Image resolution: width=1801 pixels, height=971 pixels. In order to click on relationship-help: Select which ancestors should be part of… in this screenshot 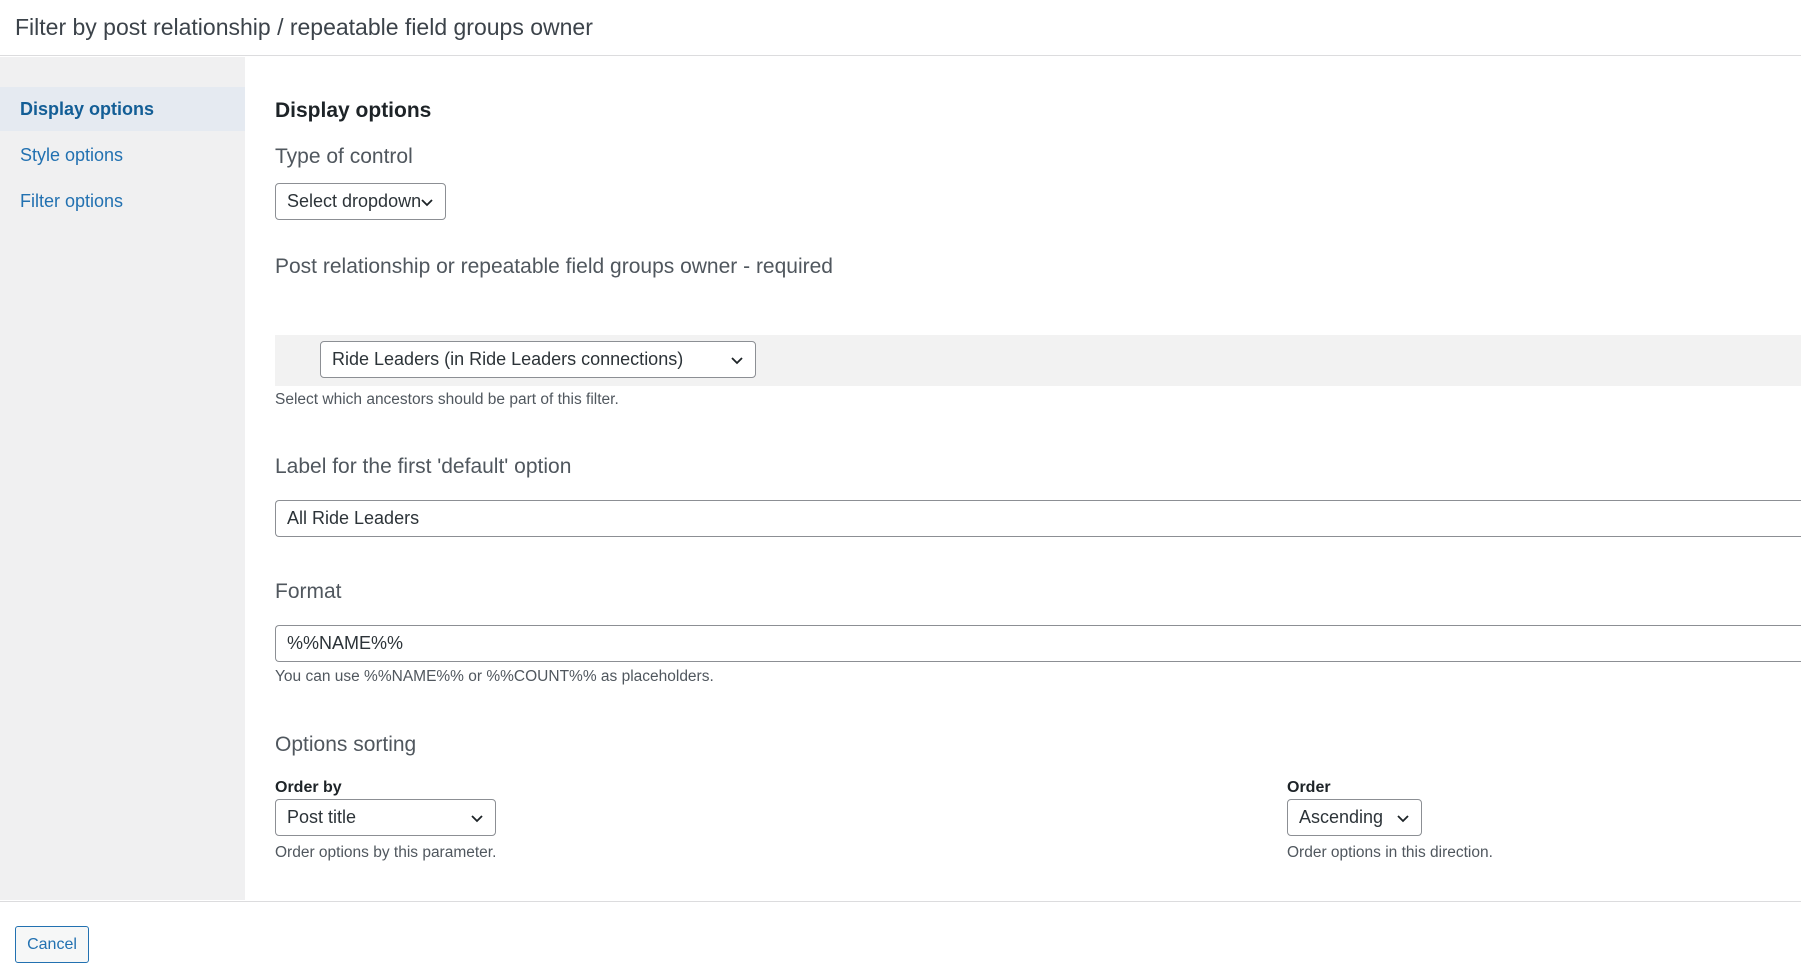, I will do `click(447, 399)`.